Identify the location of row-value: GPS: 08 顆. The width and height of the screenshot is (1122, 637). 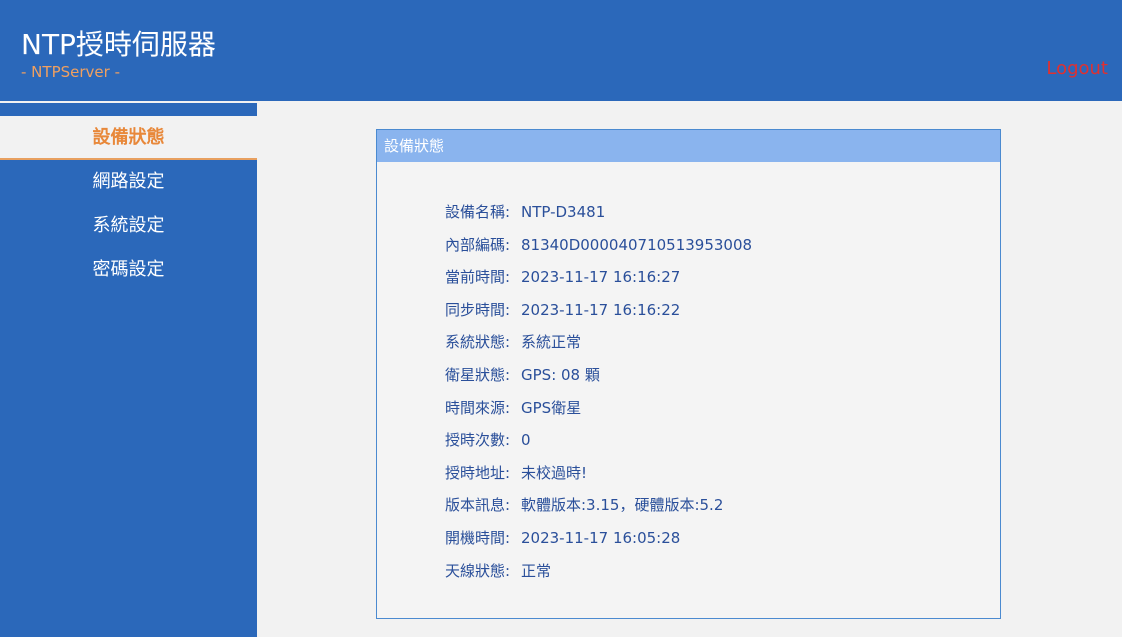
(560, 374).